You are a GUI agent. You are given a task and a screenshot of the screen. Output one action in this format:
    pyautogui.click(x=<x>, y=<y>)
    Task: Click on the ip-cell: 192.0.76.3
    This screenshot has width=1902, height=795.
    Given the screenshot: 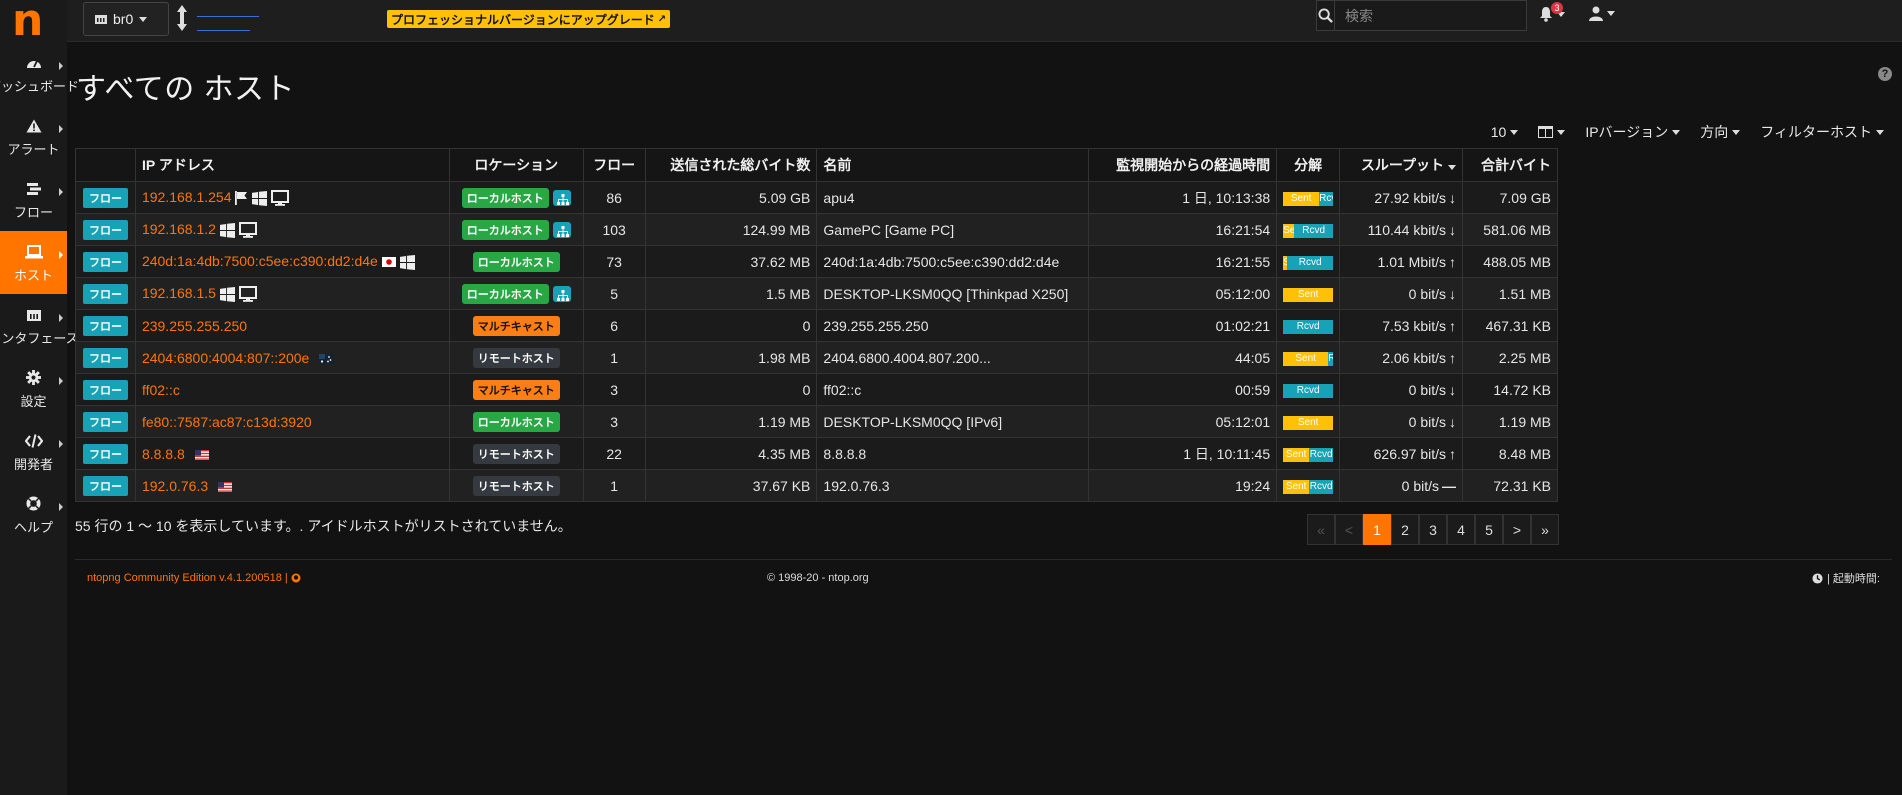 What is the action you would take?
    pyautogui.click(x=292, y=485)
    